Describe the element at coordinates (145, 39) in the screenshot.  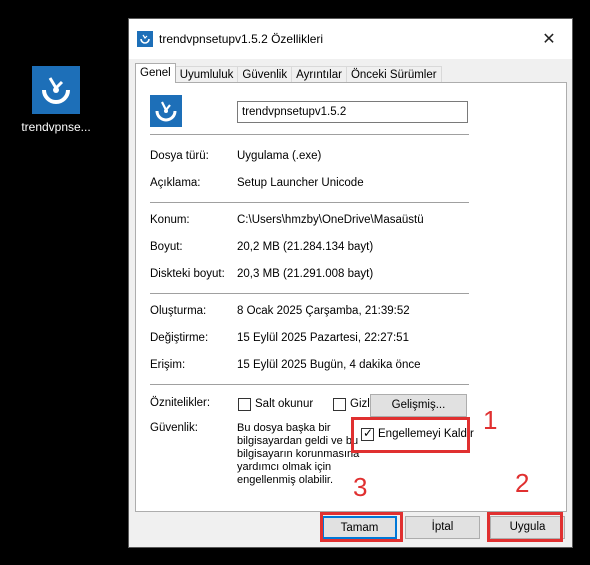
I see `app-icon` at that location.